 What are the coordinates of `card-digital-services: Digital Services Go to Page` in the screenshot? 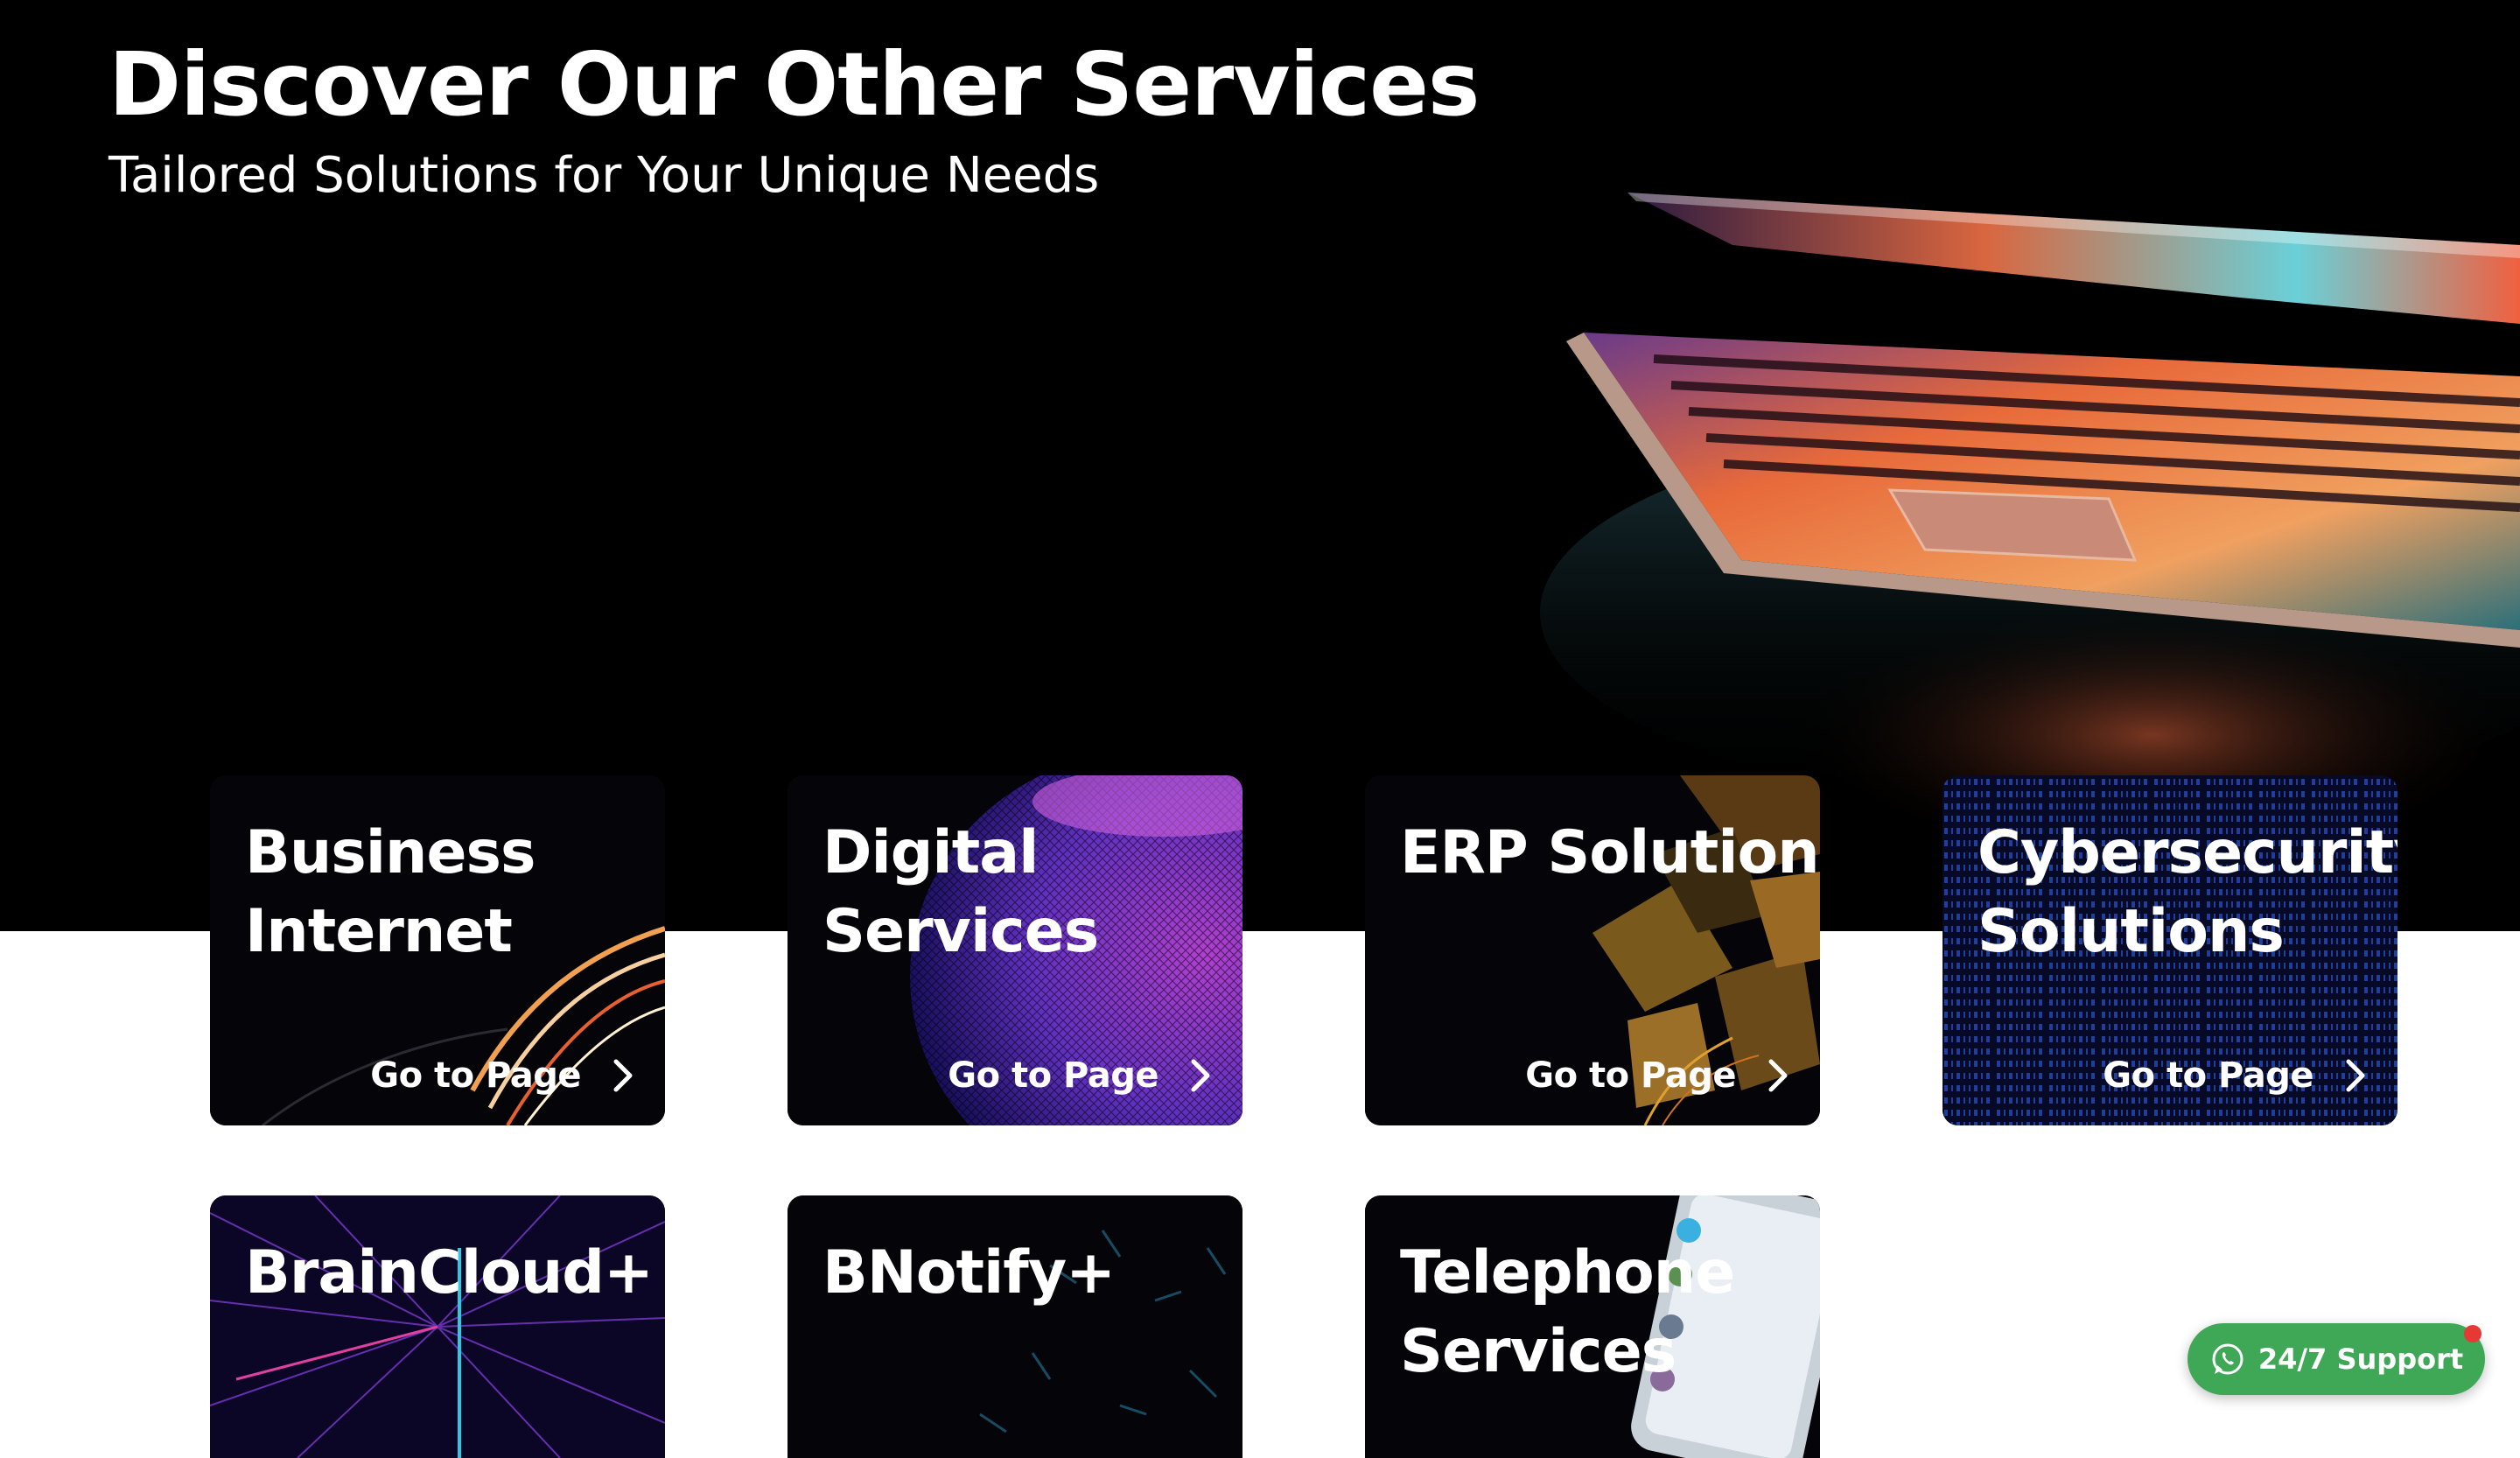 It's located at (1015, 950).